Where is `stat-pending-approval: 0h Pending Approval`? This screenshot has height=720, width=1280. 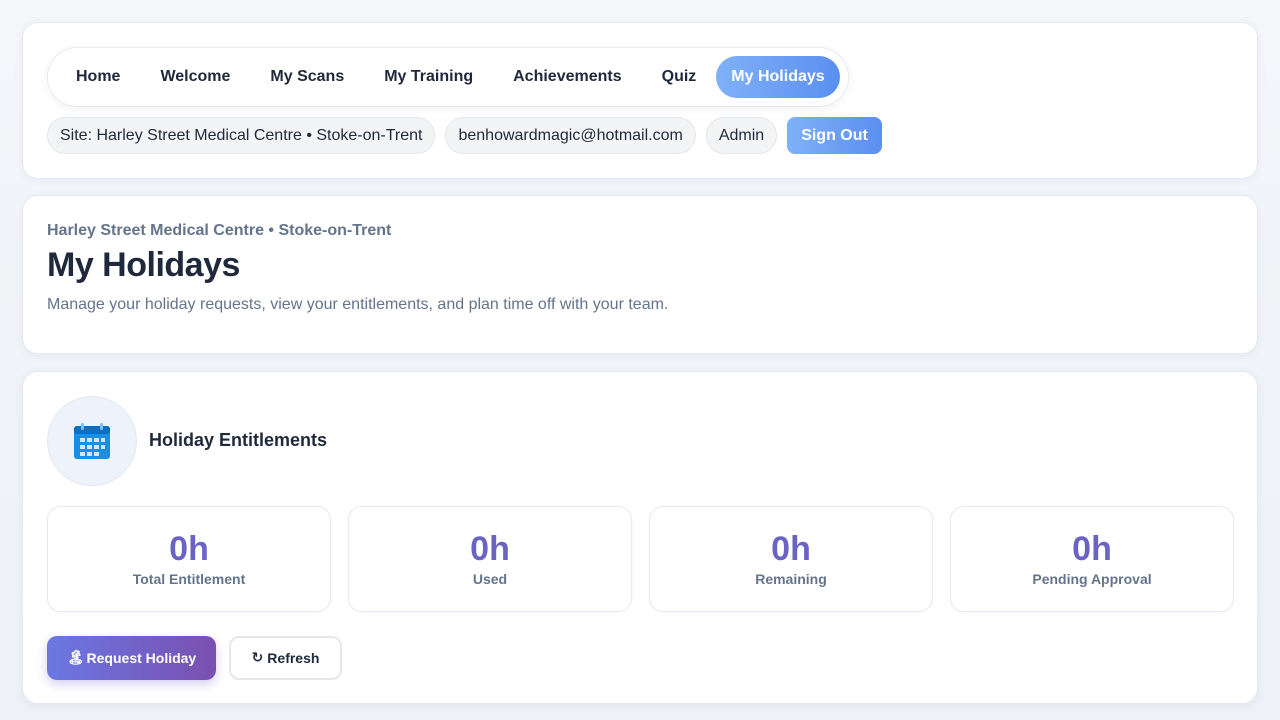
stat-pending-approval: 0h Pending Approval is located at coordinates (1092, 559).